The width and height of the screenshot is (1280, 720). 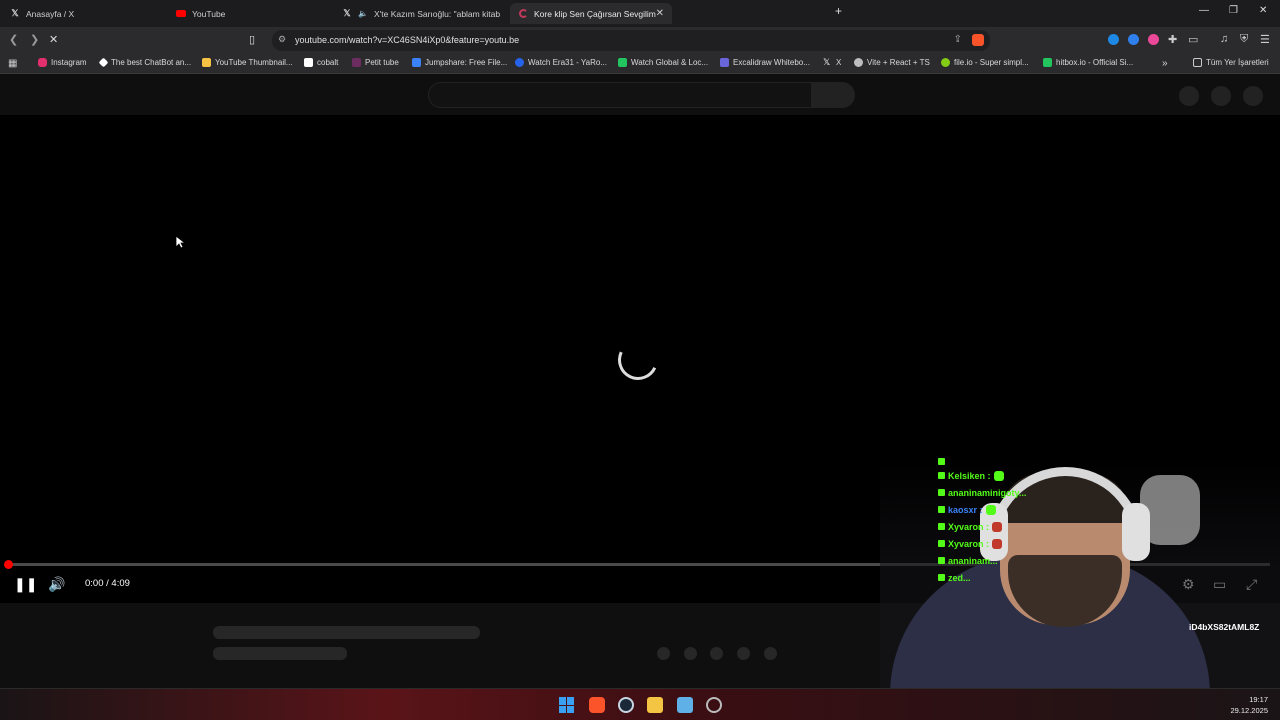 I want to click on channel-placeholder, so click(x=280, y=653).